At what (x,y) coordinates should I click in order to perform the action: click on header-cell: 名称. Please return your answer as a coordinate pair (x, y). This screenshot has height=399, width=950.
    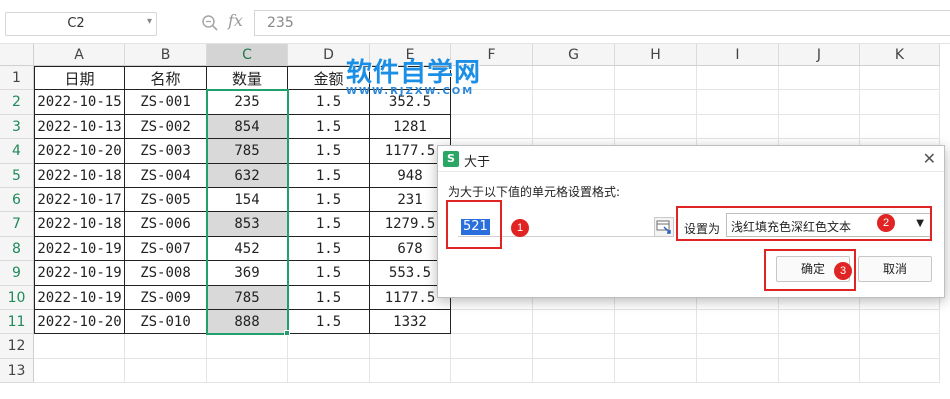
    Looking at the image, I should click on (166, 78).